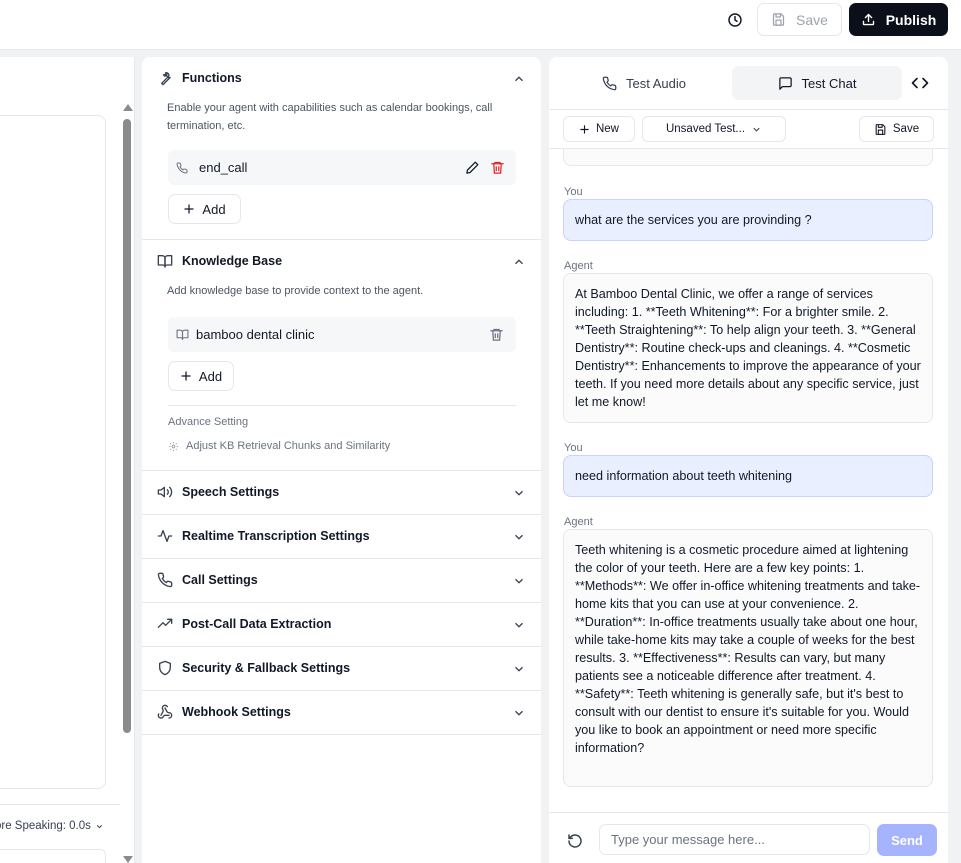 The width and height of the screenshot is (961, 863). I want to click on realtime-transcription-title: Realtime Transcription Settings, so click(276, 536).